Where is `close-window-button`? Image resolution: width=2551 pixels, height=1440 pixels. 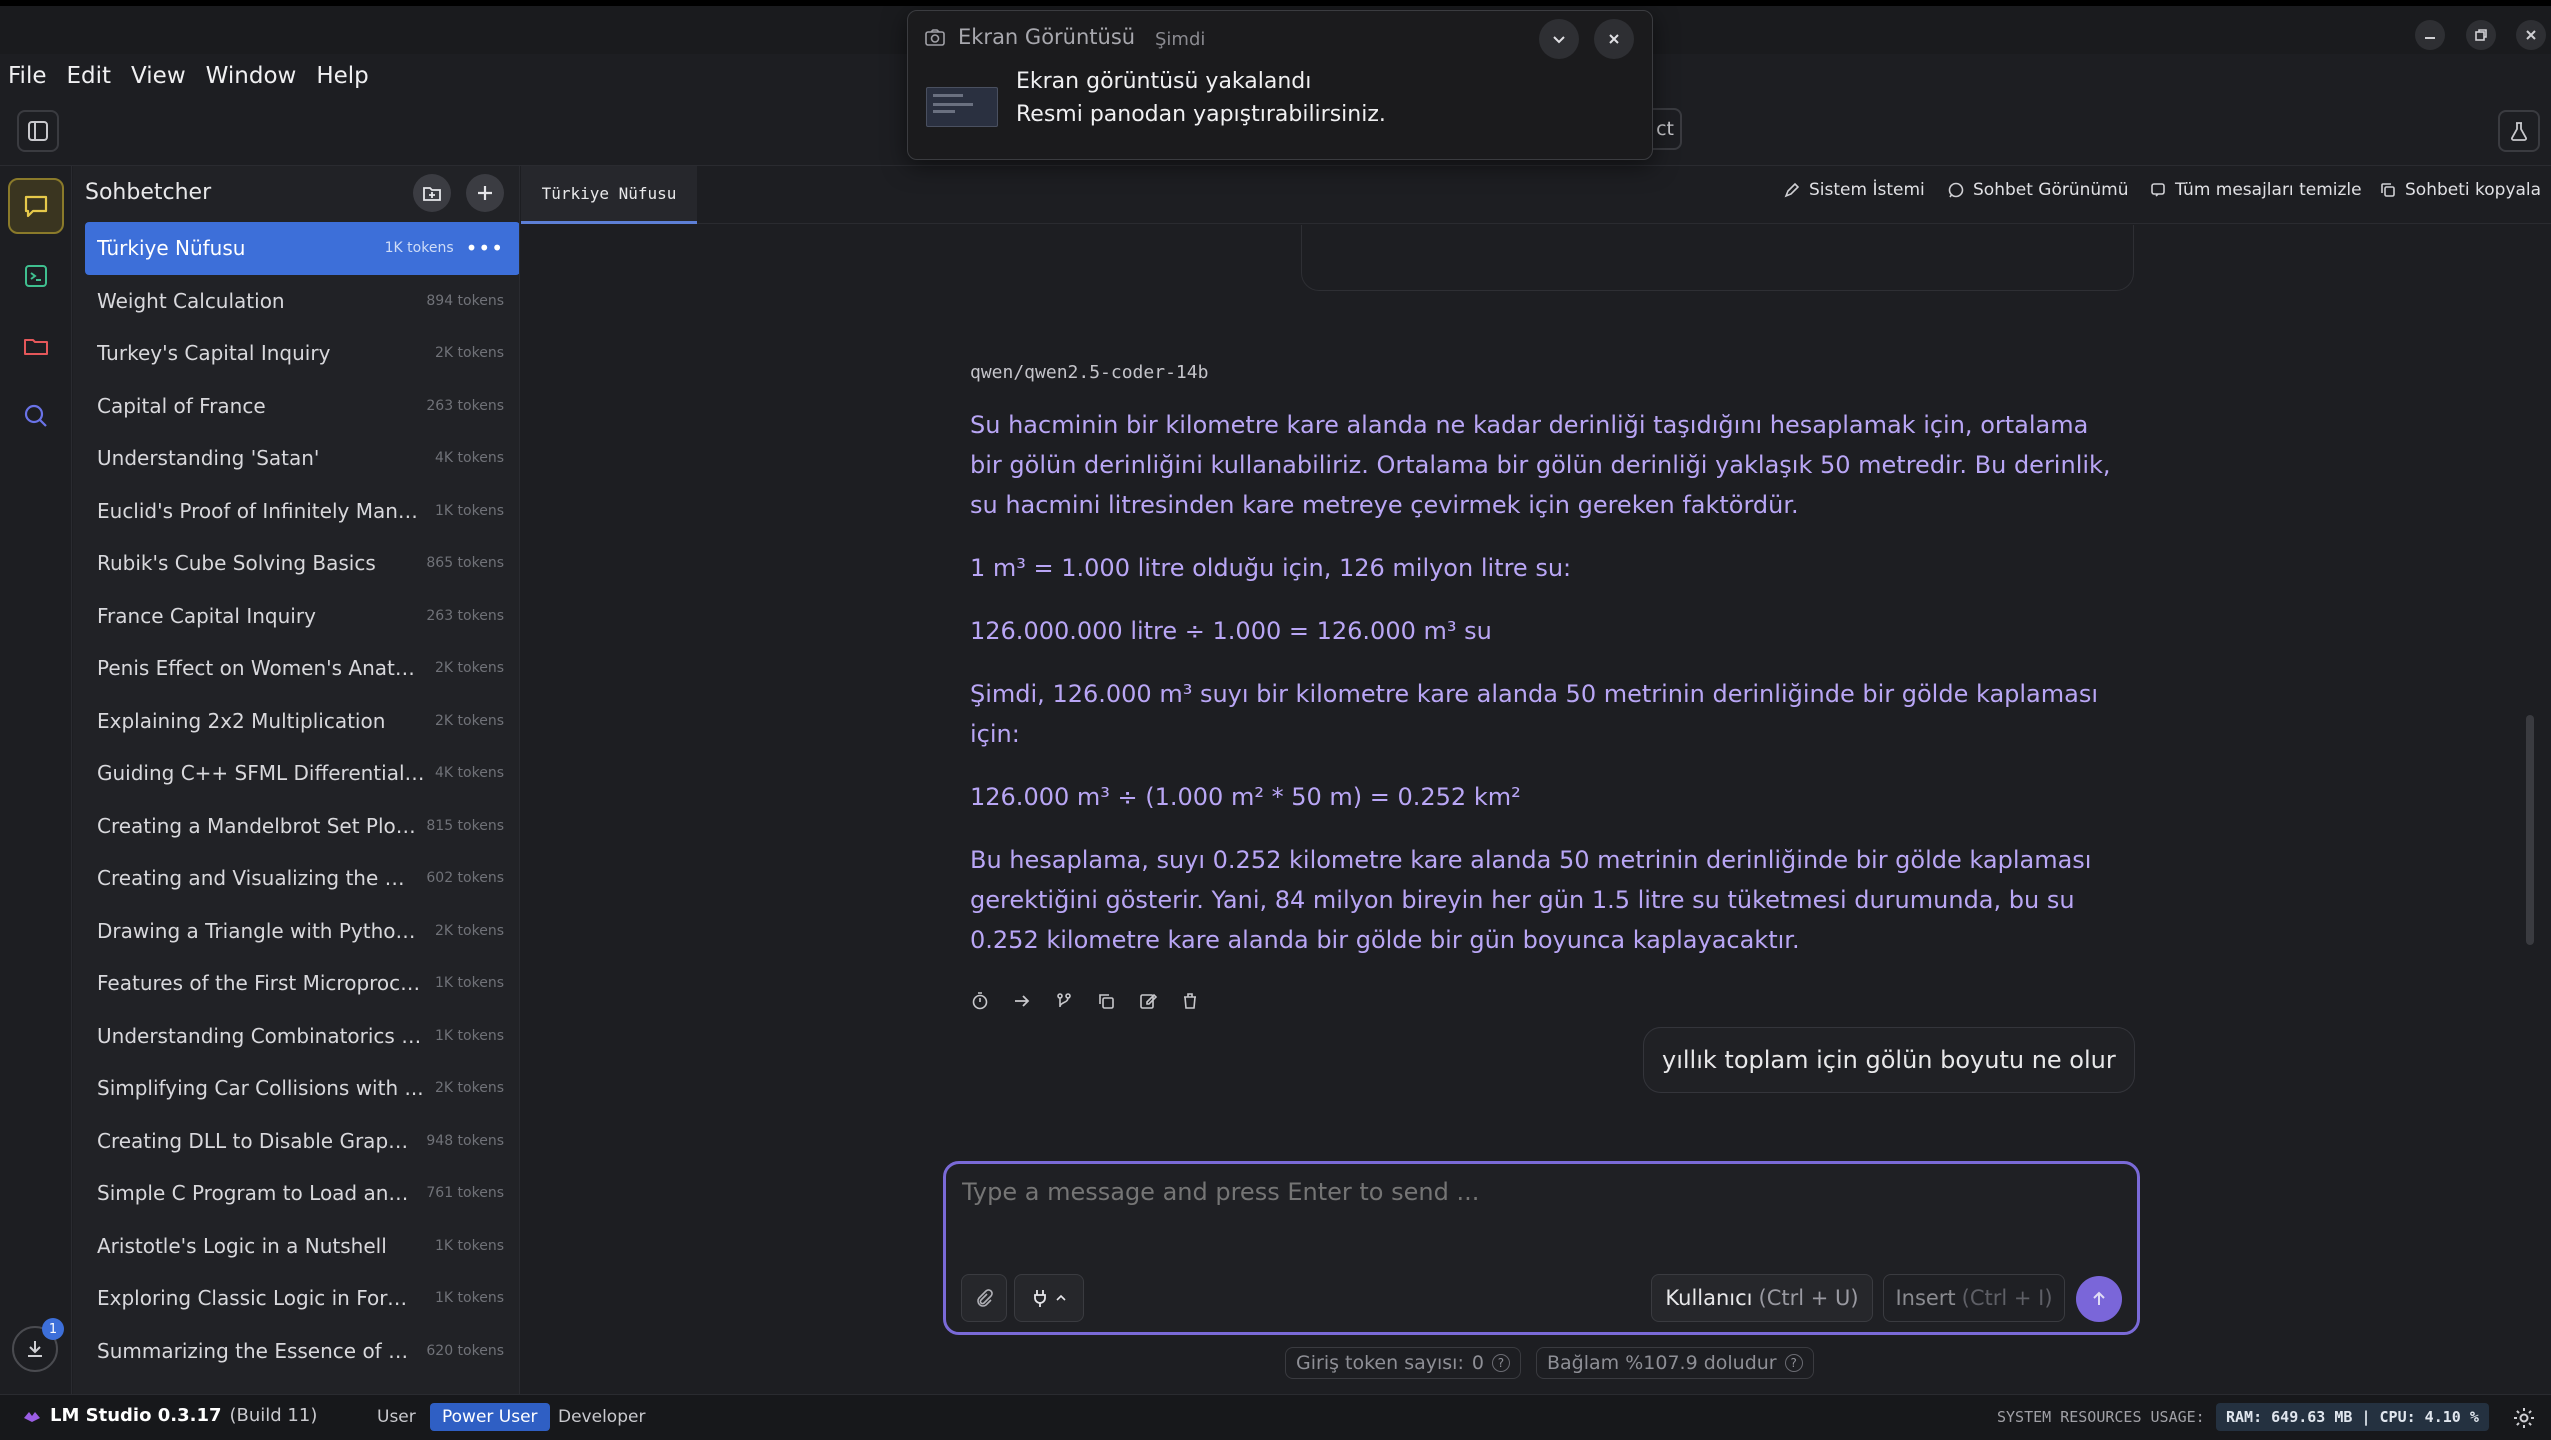
close-window-button is located at coordinates (2531, 35).